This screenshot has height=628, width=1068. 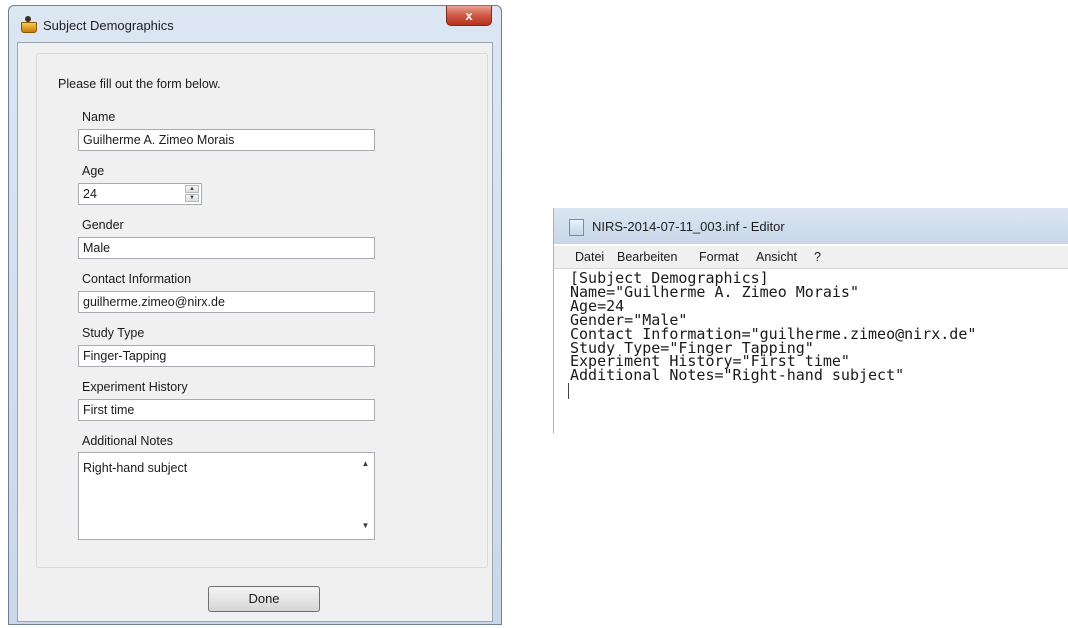 I want to click on app-icon, so click(x=29, y=24).